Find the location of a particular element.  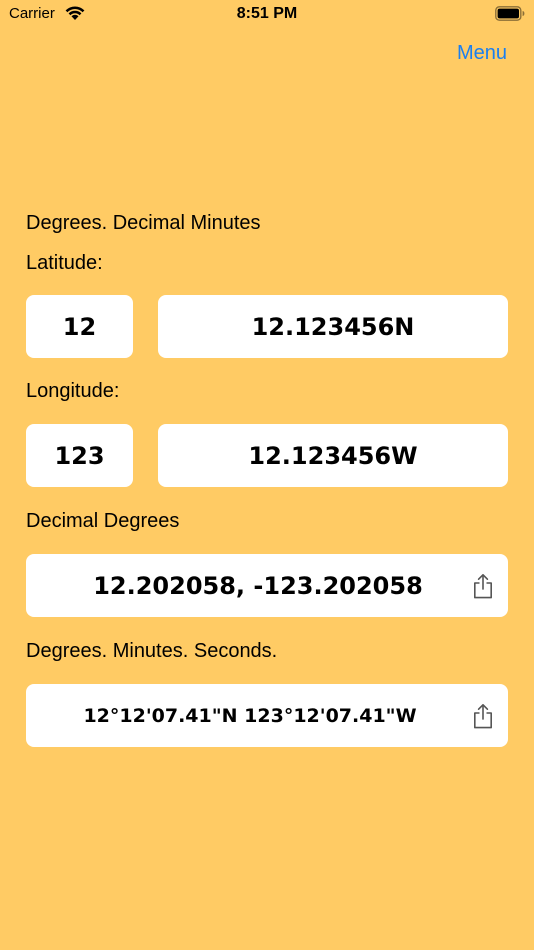

dms-heading: Degrees. Minutes. Seconds. is located at coordinates (152, 651).